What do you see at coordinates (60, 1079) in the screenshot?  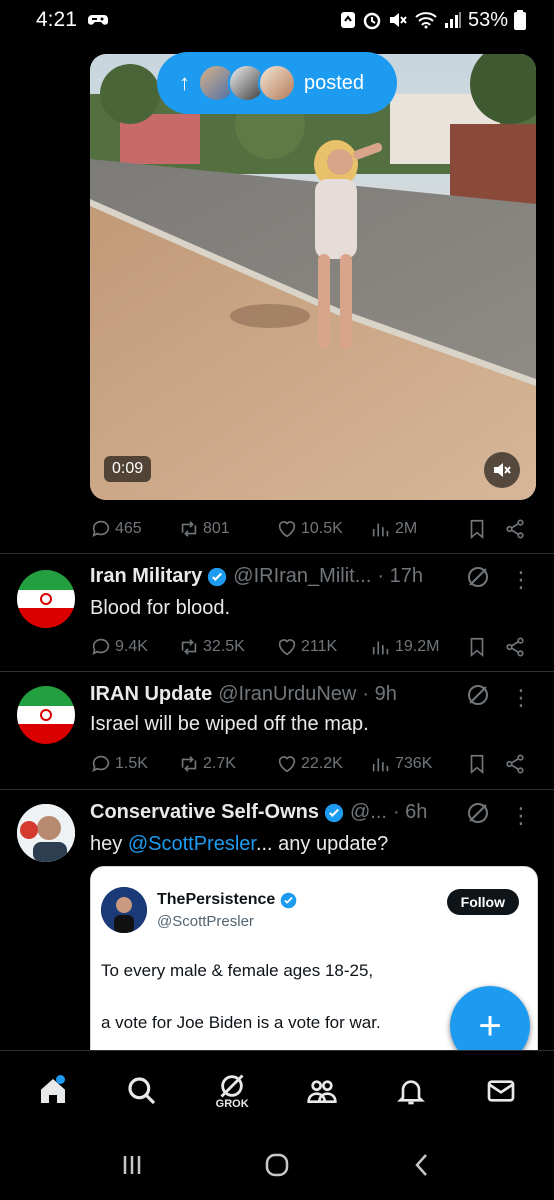 I see `notification-dot` at bounding box center [60, 1079].